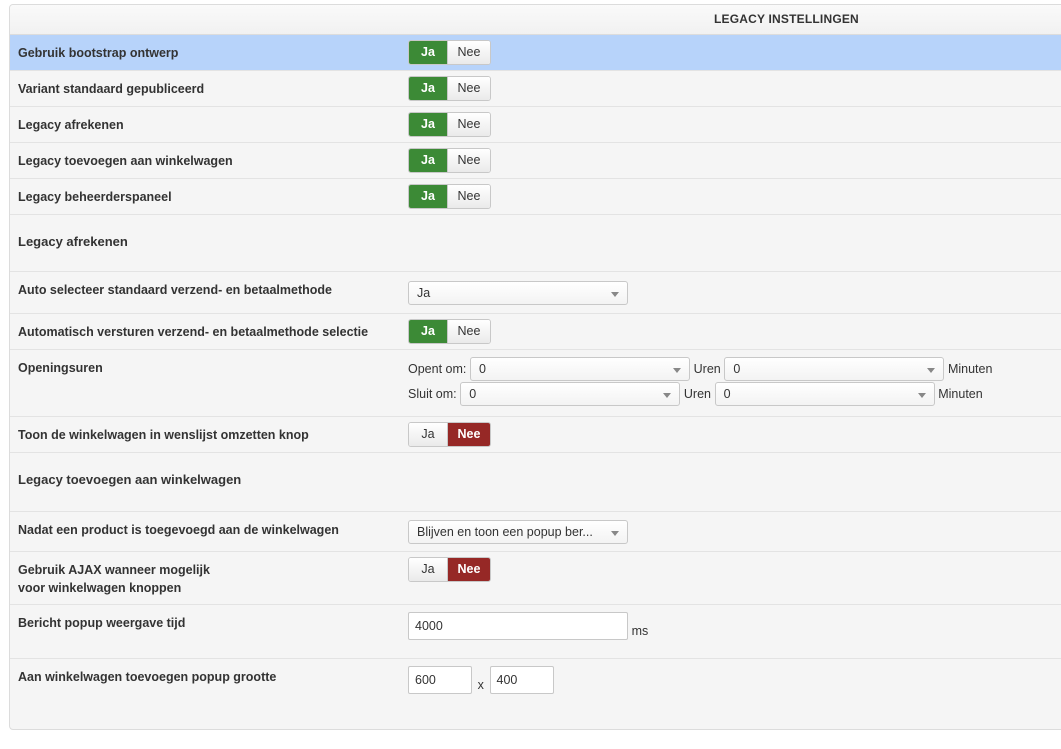 Image resolution: width=1061 pixels, height=749 pixels. What do you see at coordinates (480, 685) in the screenshot?
I see `size-separator: x` at bounding box center [480, 685].